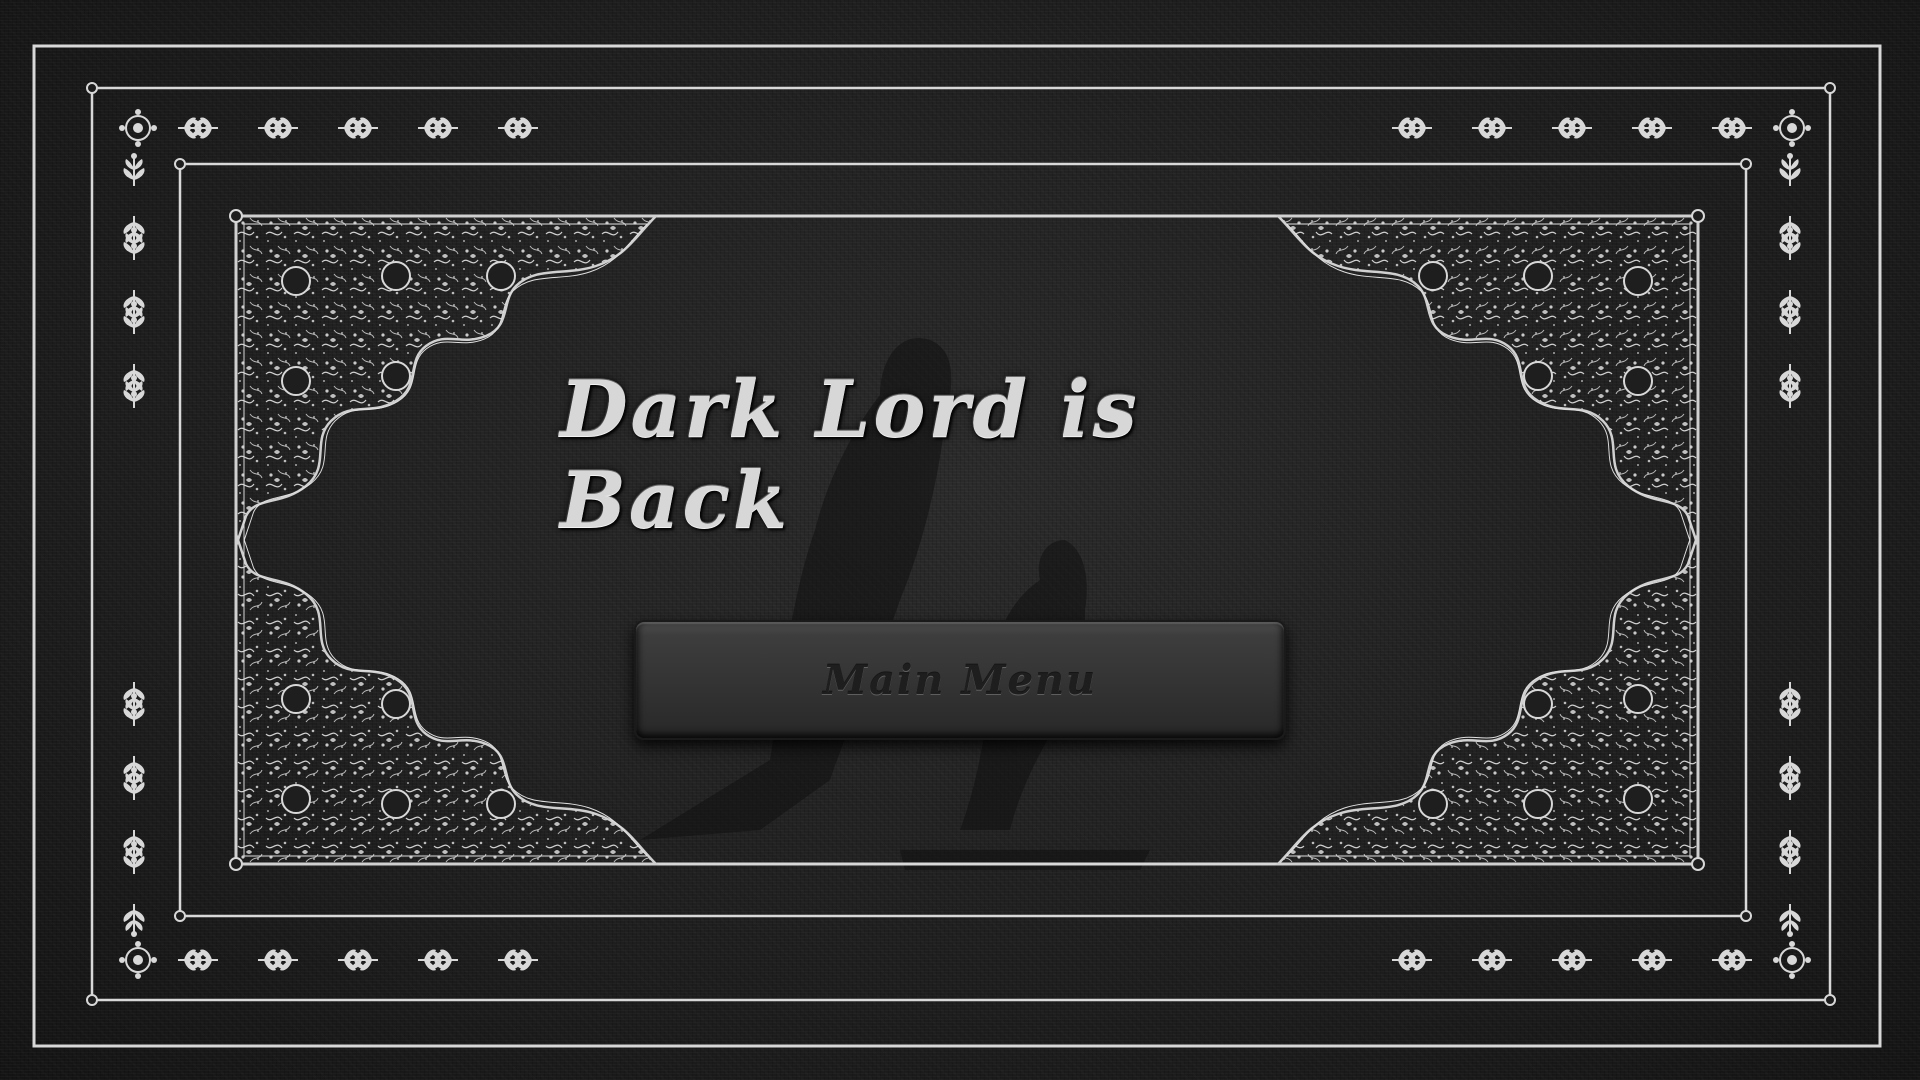  What do you see at coordinates (850, 455) in the screenshot?
I see `game-title: Dark Lord is Back` at bounding box center [850, 455].